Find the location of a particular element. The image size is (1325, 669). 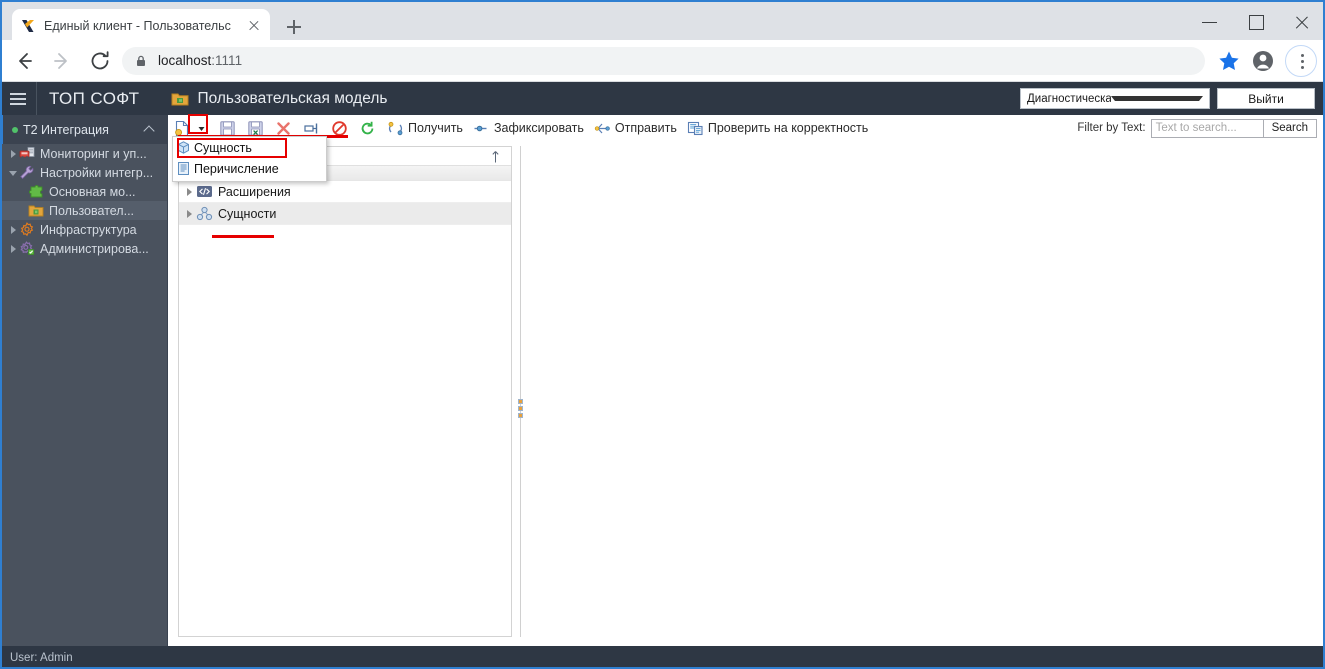

annotation-red-underline is located at coordinates (243, 236).